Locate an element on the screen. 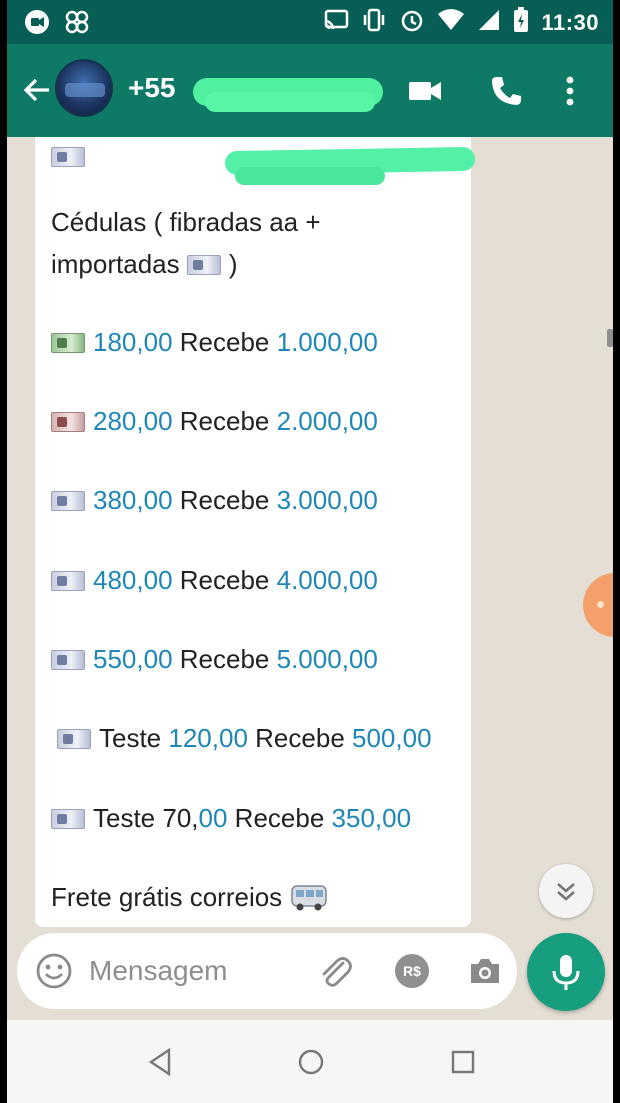 This screenshot has width=620, height=1103. scroll-to-bottom-button is located at coordinates (566, 891).